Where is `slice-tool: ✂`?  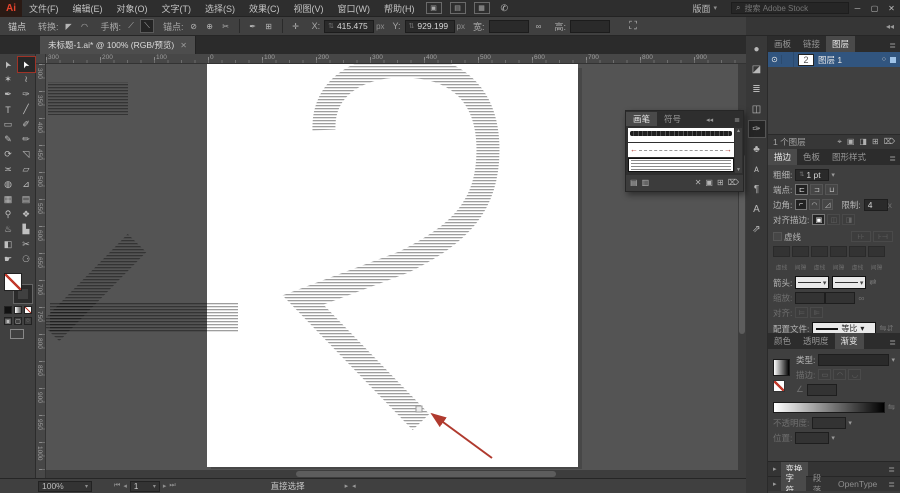
slice-tool: ✂ is located at coordinates (26, 244).